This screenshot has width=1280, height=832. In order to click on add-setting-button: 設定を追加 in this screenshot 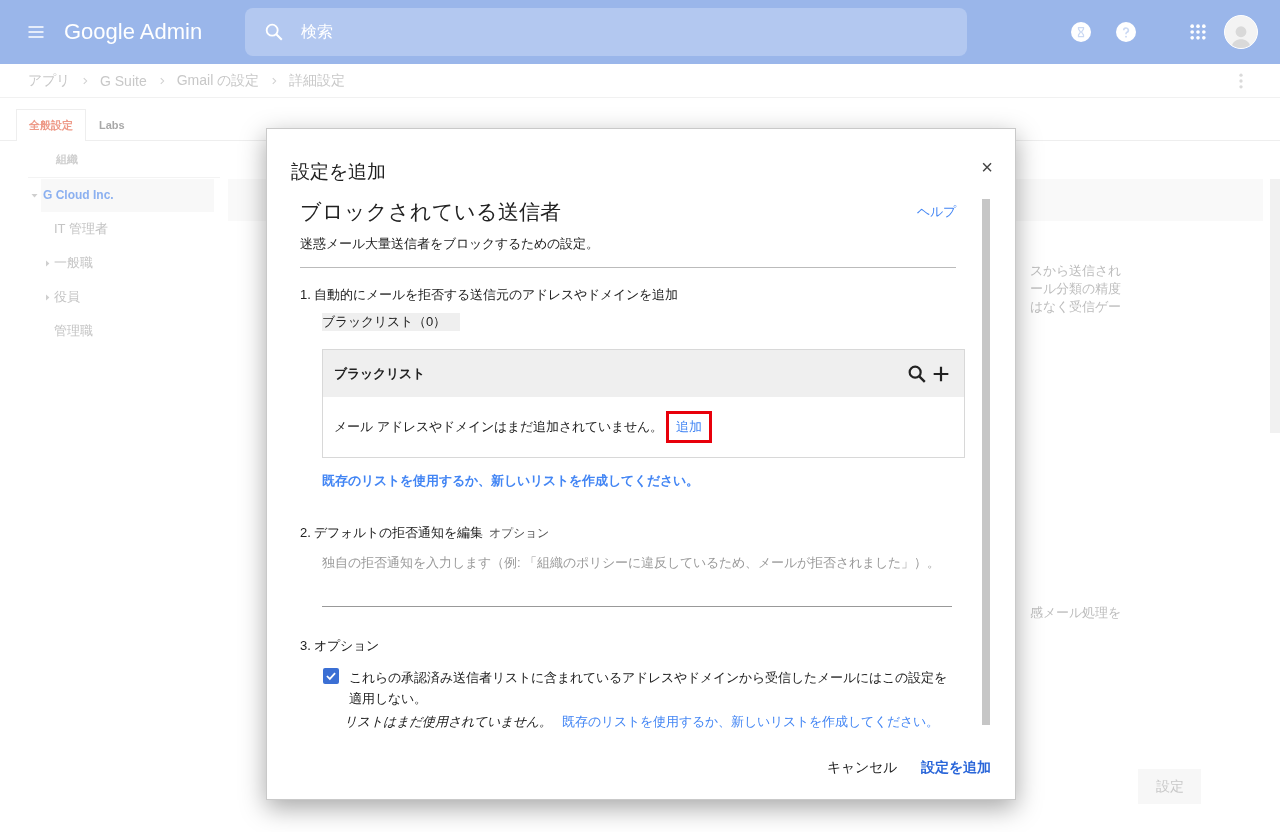, I will do `click(956, 768)`.